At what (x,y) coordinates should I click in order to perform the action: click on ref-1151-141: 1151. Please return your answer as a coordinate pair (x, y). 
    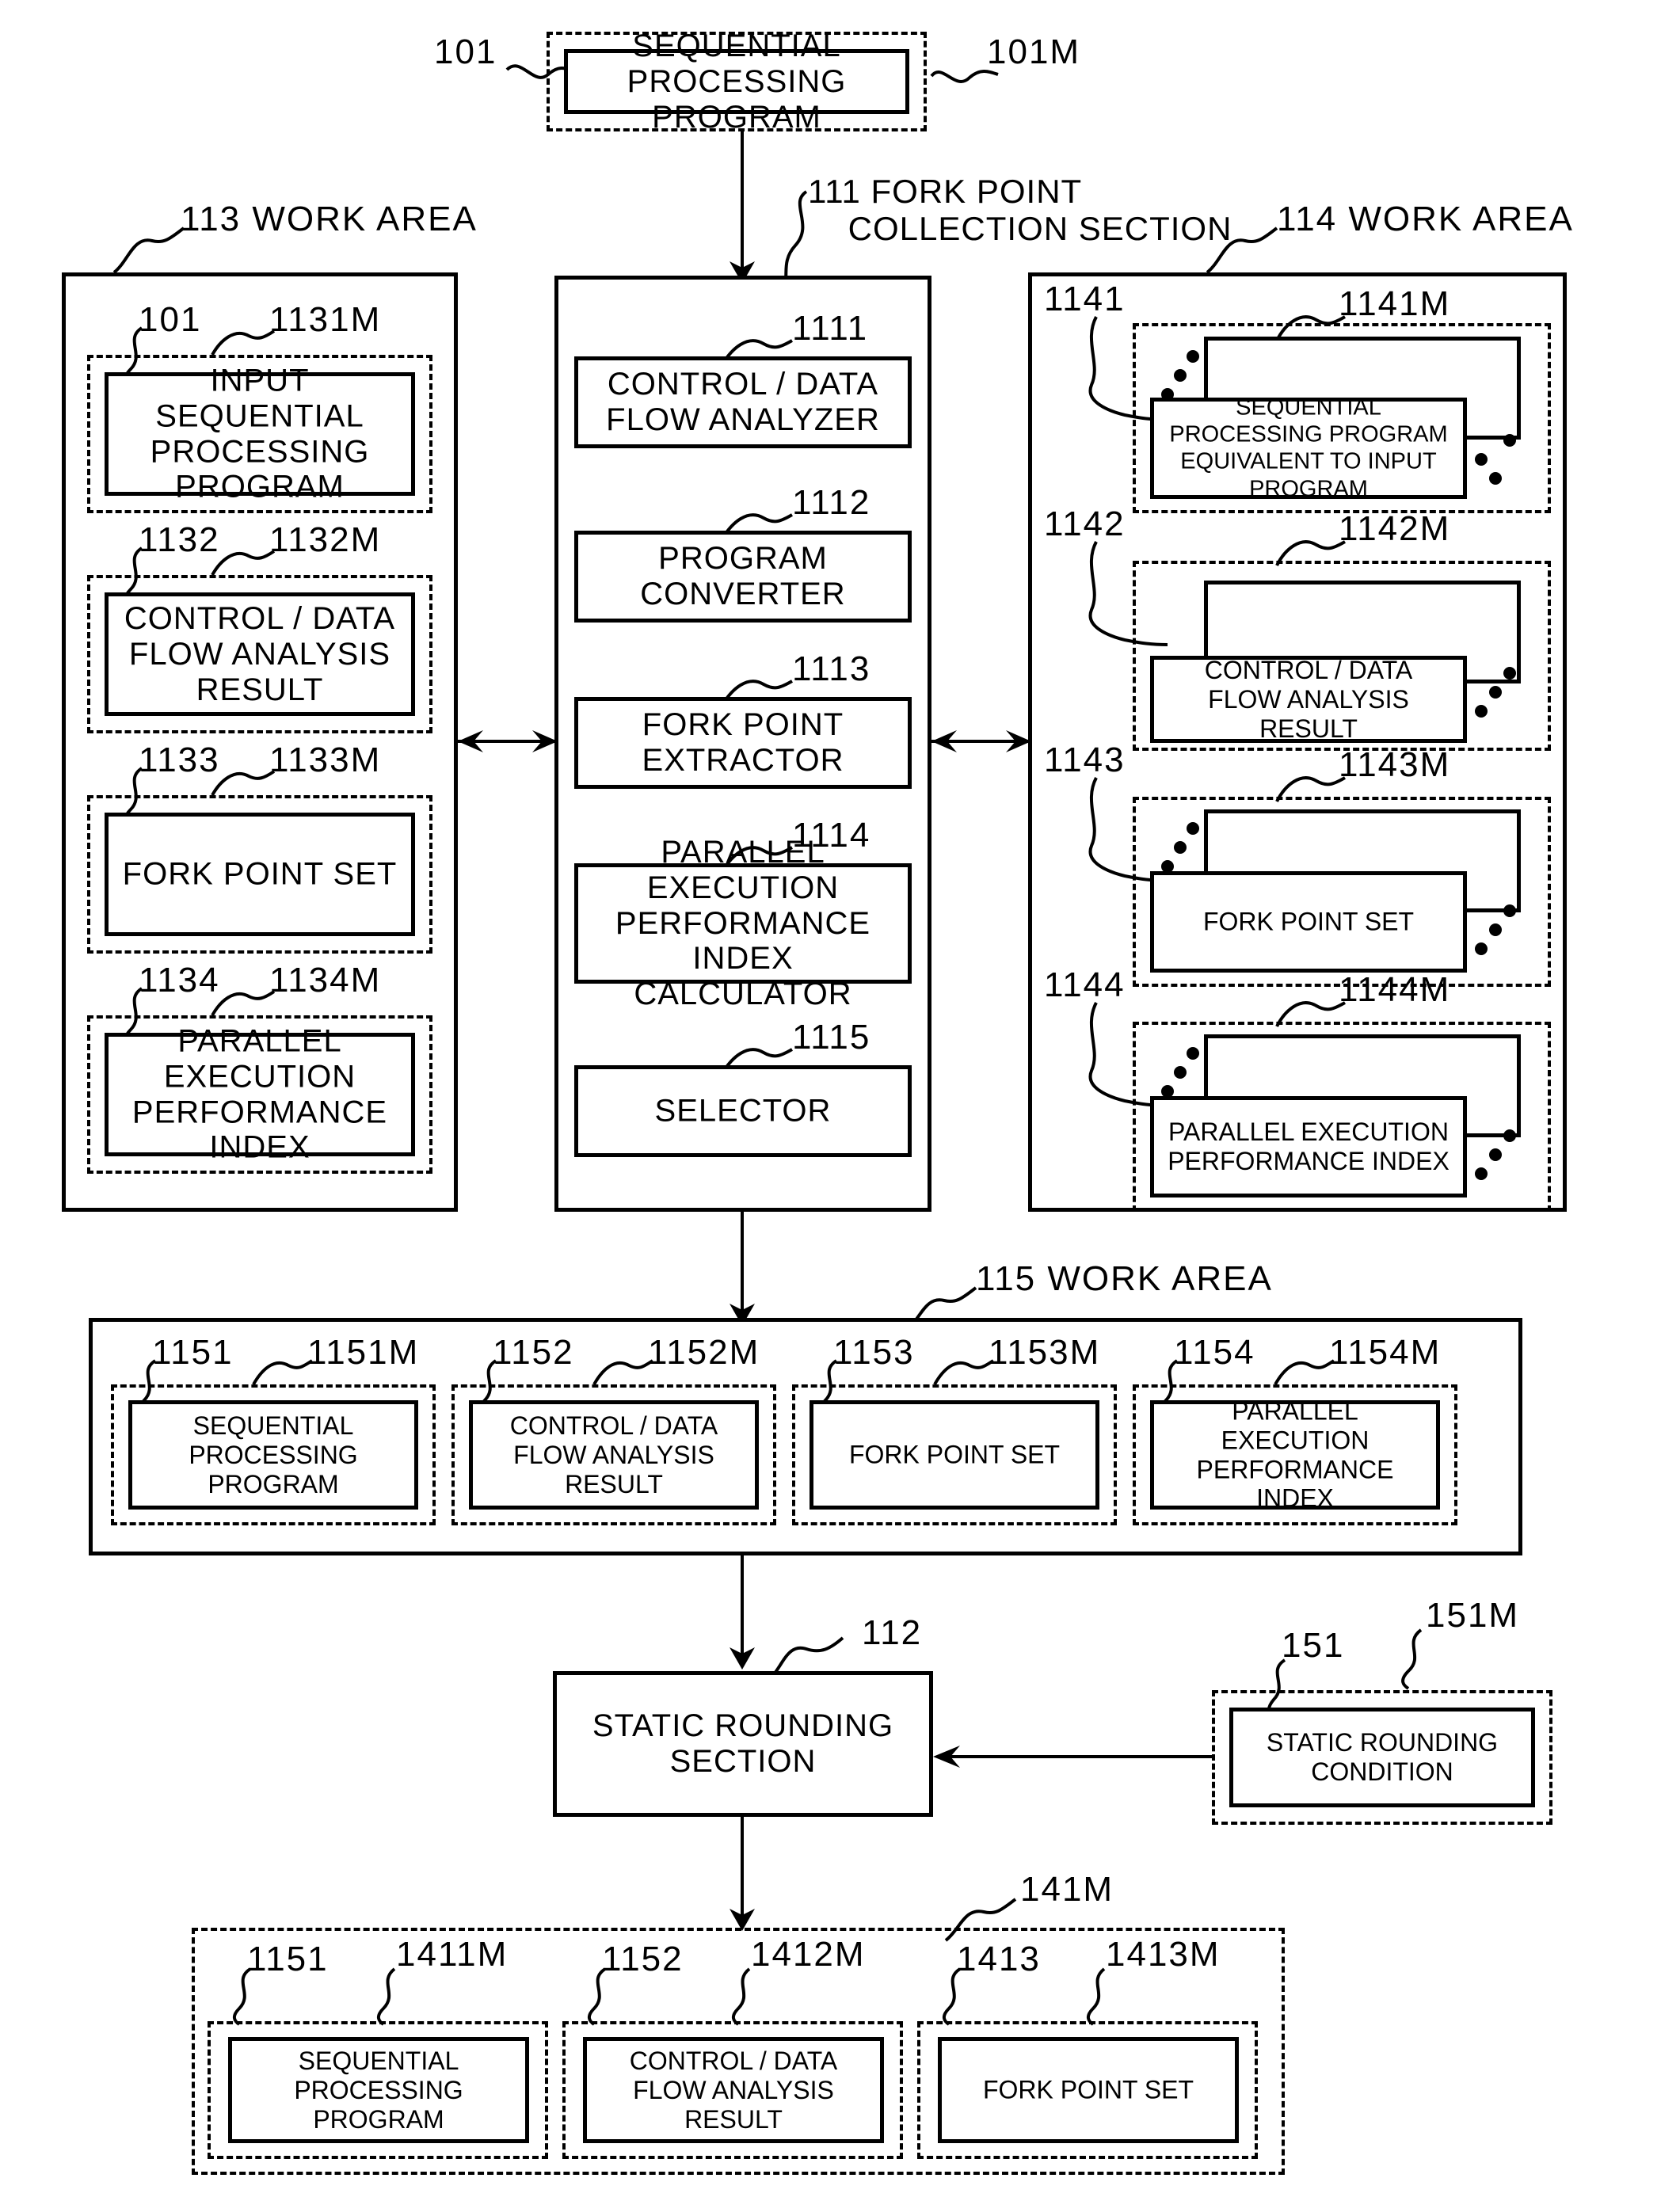
    Looking at the image, I should click on (288, 1959).